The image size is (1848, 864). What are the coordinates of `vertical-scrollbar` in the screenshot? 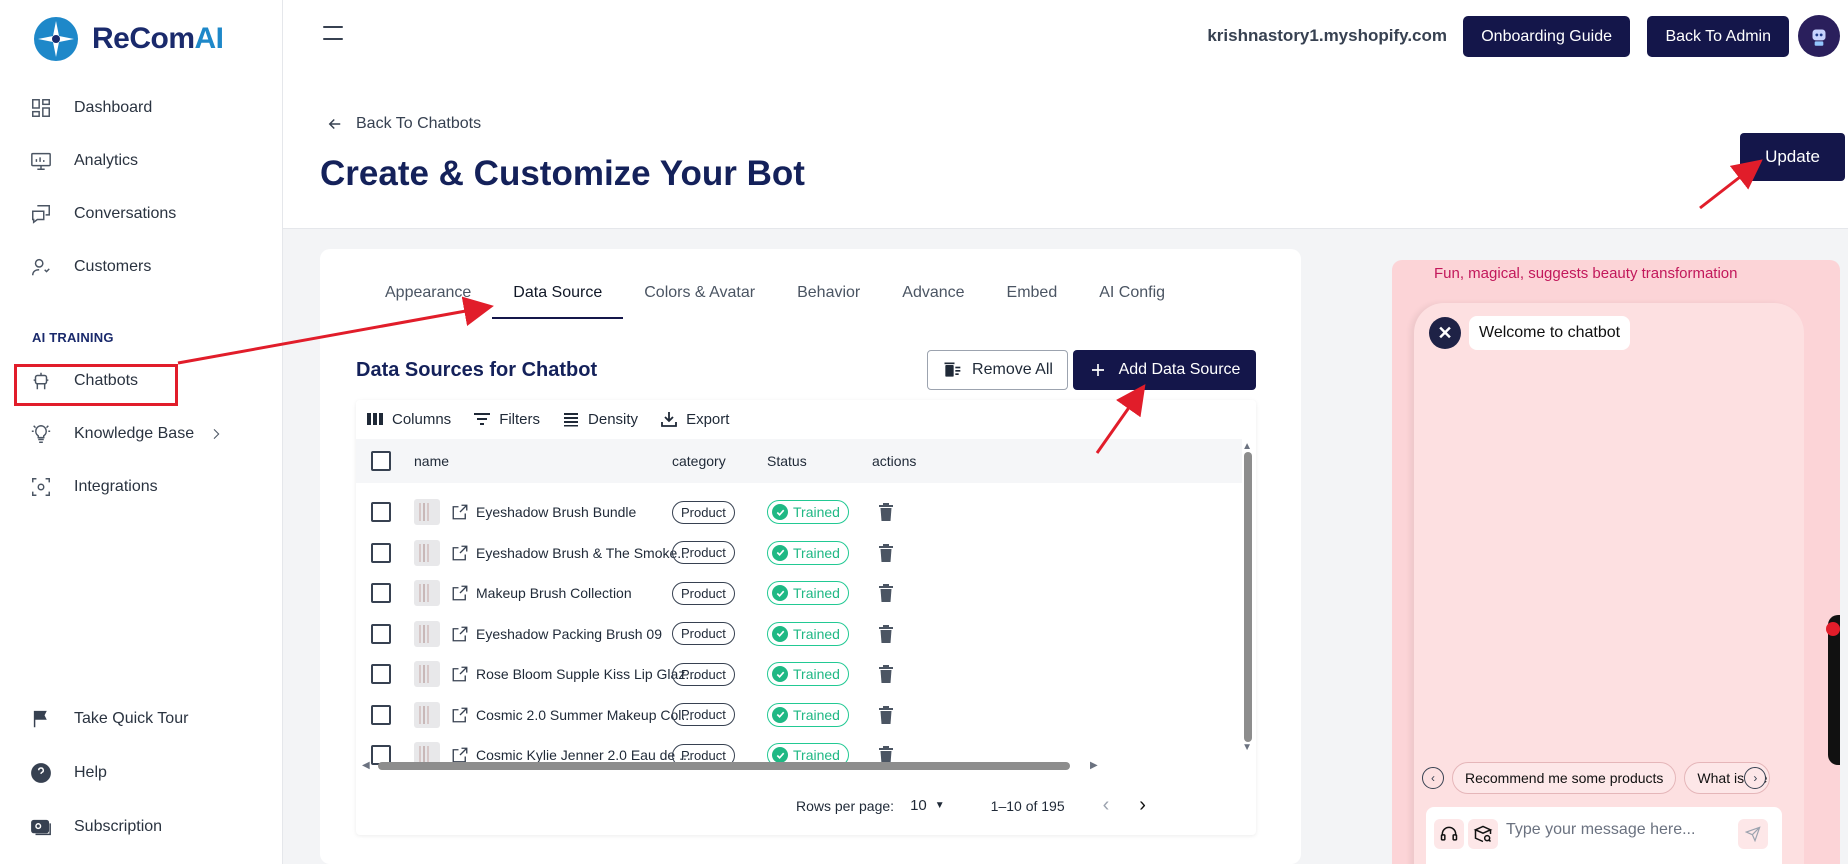 It's located at (1248, 597).